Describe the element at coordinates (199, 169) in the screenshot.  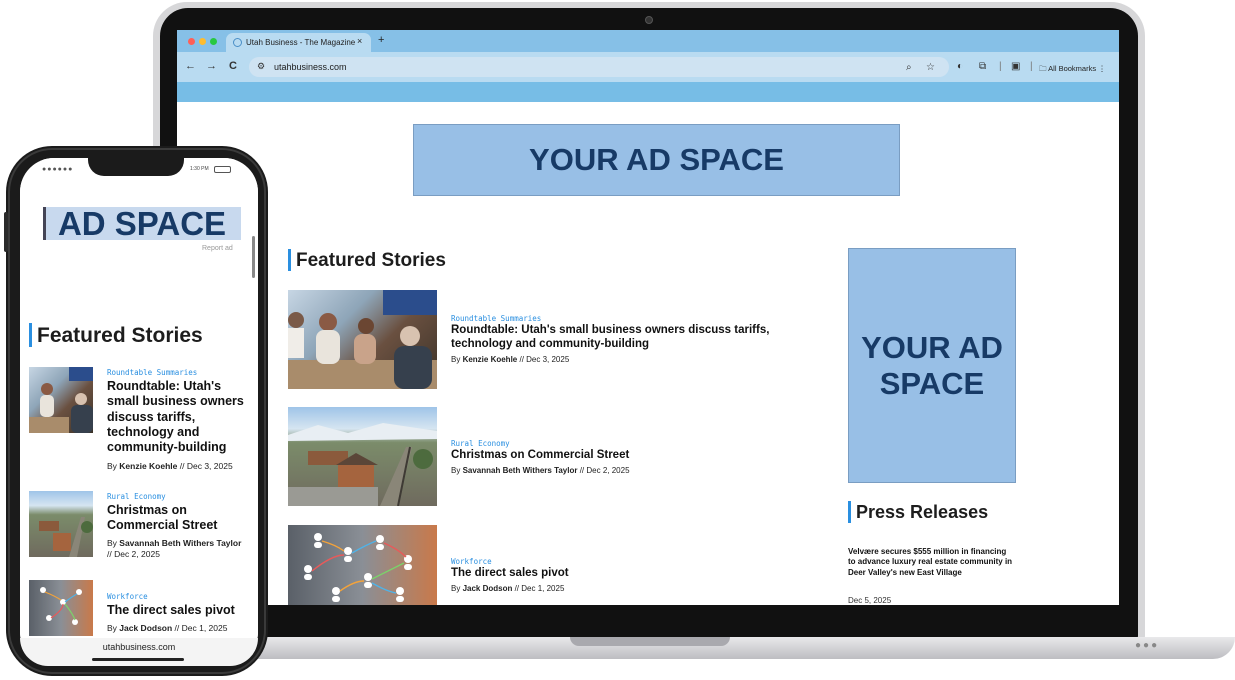
I see `status-time: 1:30 PM` at that location.